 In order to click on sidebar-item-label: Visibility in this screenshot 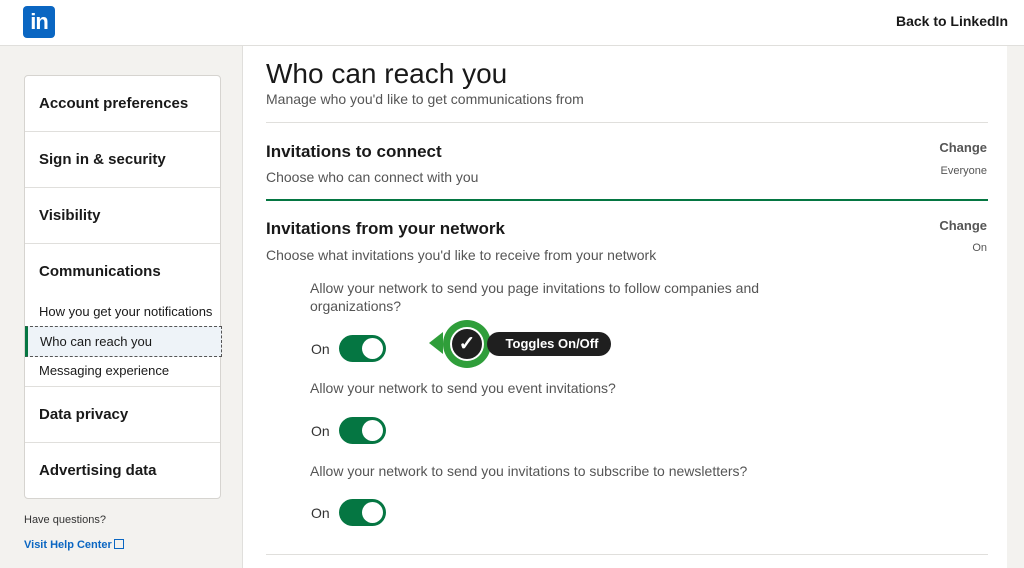, I will do `click(70, 215)`.